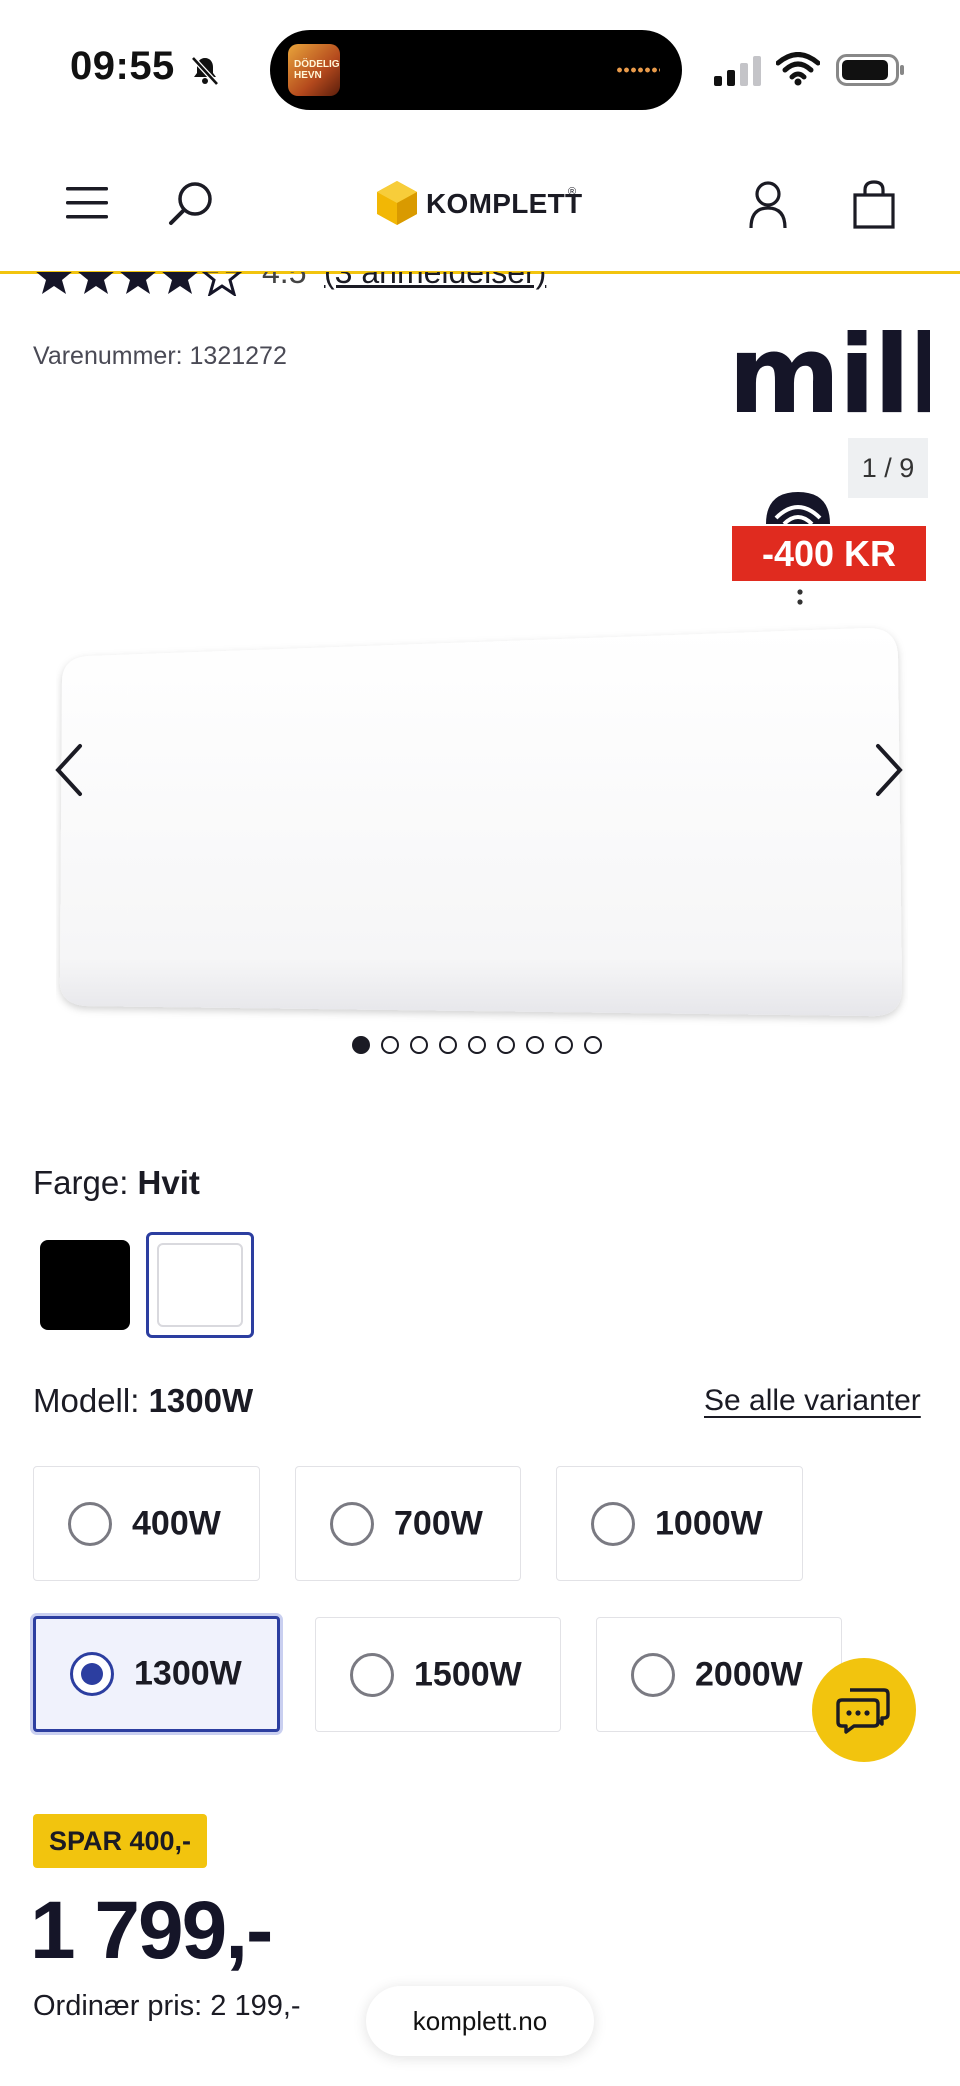  Describe the element at coordinates (176, 1523) in the screenshot. I see `model-option-label: 400W` at that location.